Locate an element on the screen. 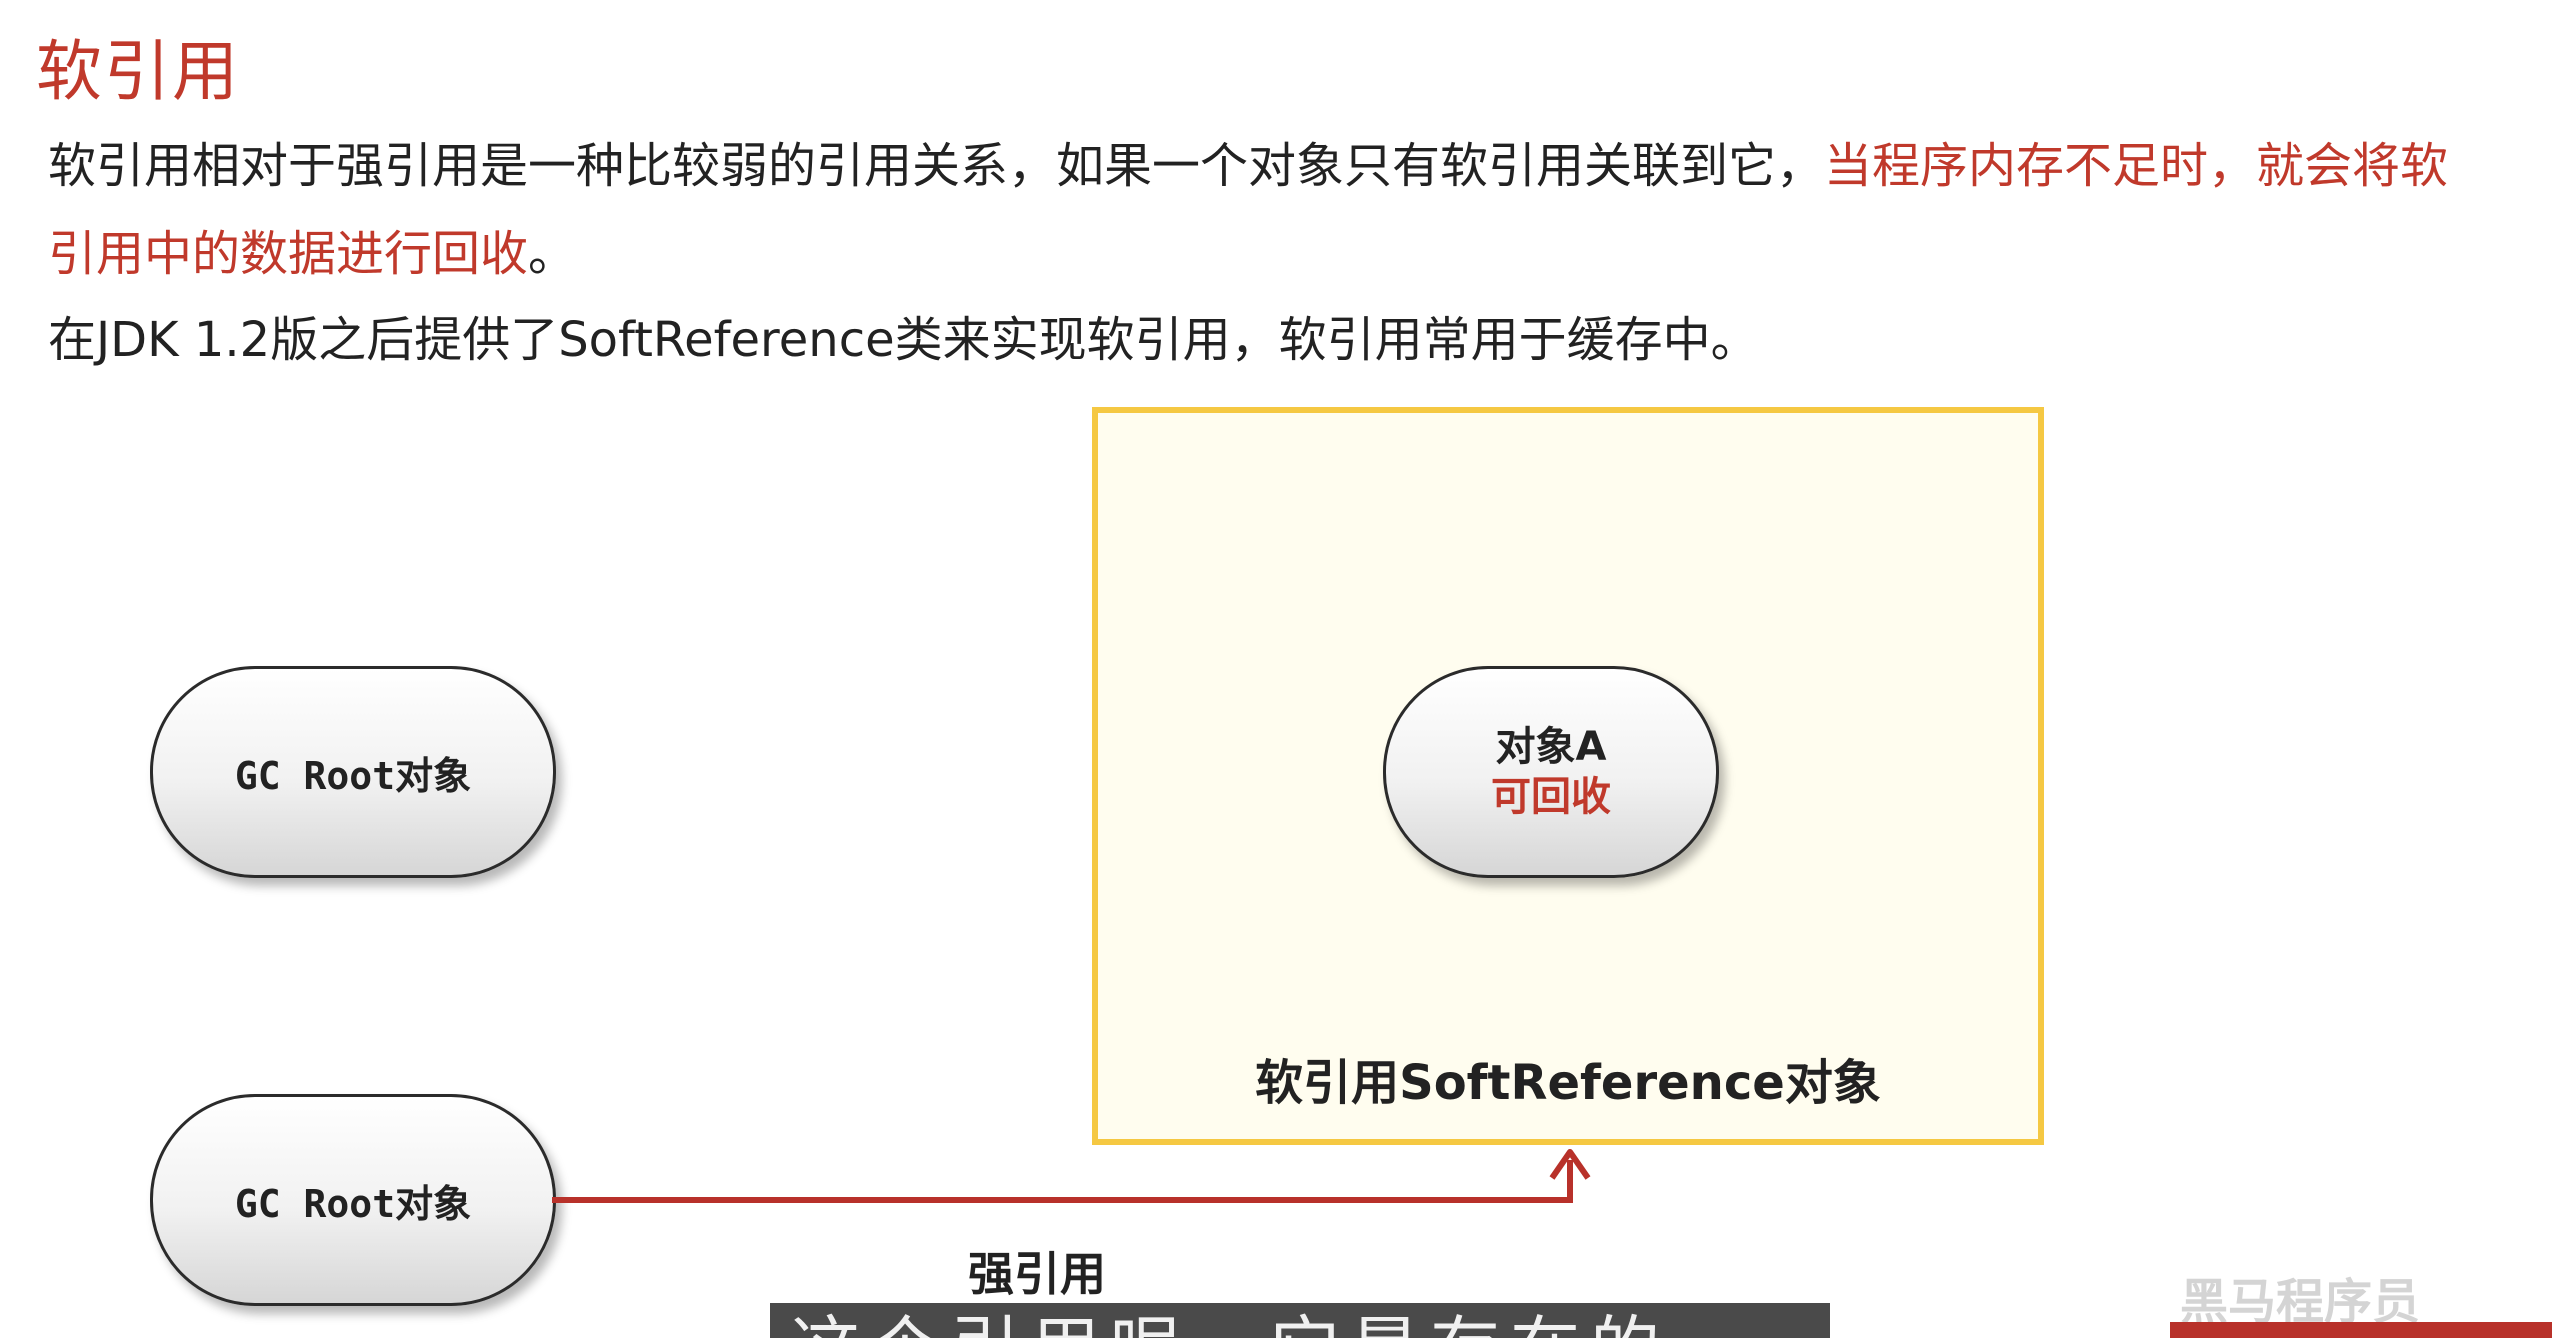 The width and height of the screenshot is (2552, 1338). video-subtitle-bar: 这个引用呢，它是存在的 is located at coordinates (1300, 1320).